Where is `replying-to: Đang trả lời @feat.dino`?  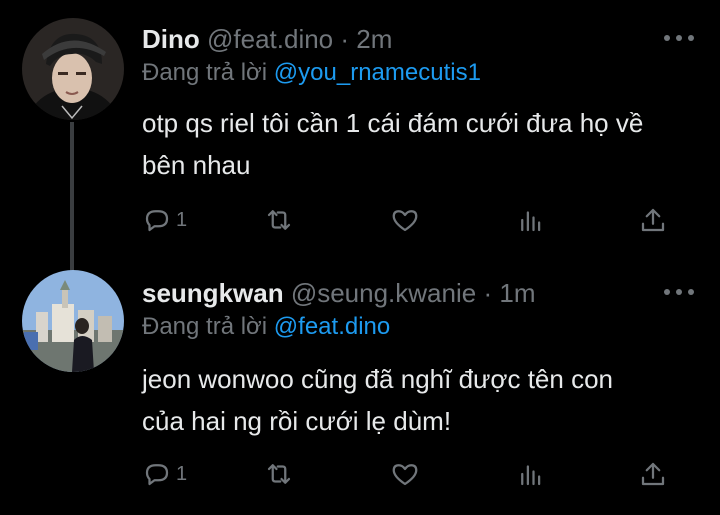 replying-to: Đang trả lời @feat.dino is located at coordinates (266, 327).